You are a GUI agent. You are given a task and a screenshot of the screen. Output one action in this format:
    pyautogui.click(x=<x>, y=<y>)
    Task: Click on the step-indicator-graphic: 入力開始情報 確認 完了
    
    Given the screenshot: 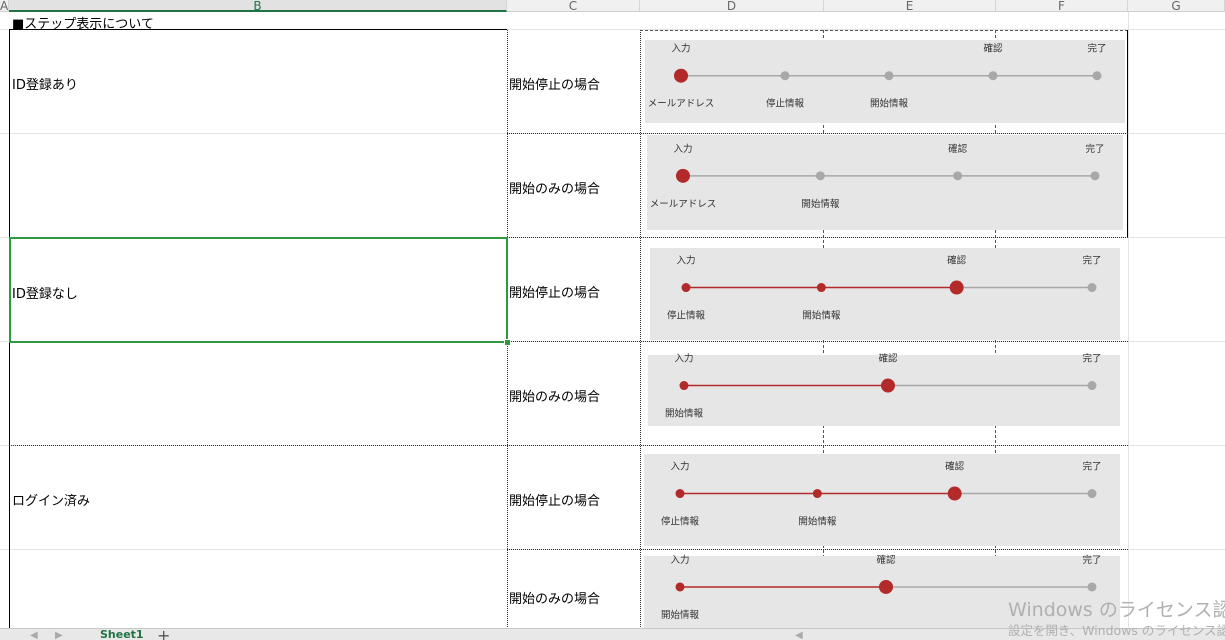 What is the action you would take?
    pyautogui.click(x=883, y=386)
    